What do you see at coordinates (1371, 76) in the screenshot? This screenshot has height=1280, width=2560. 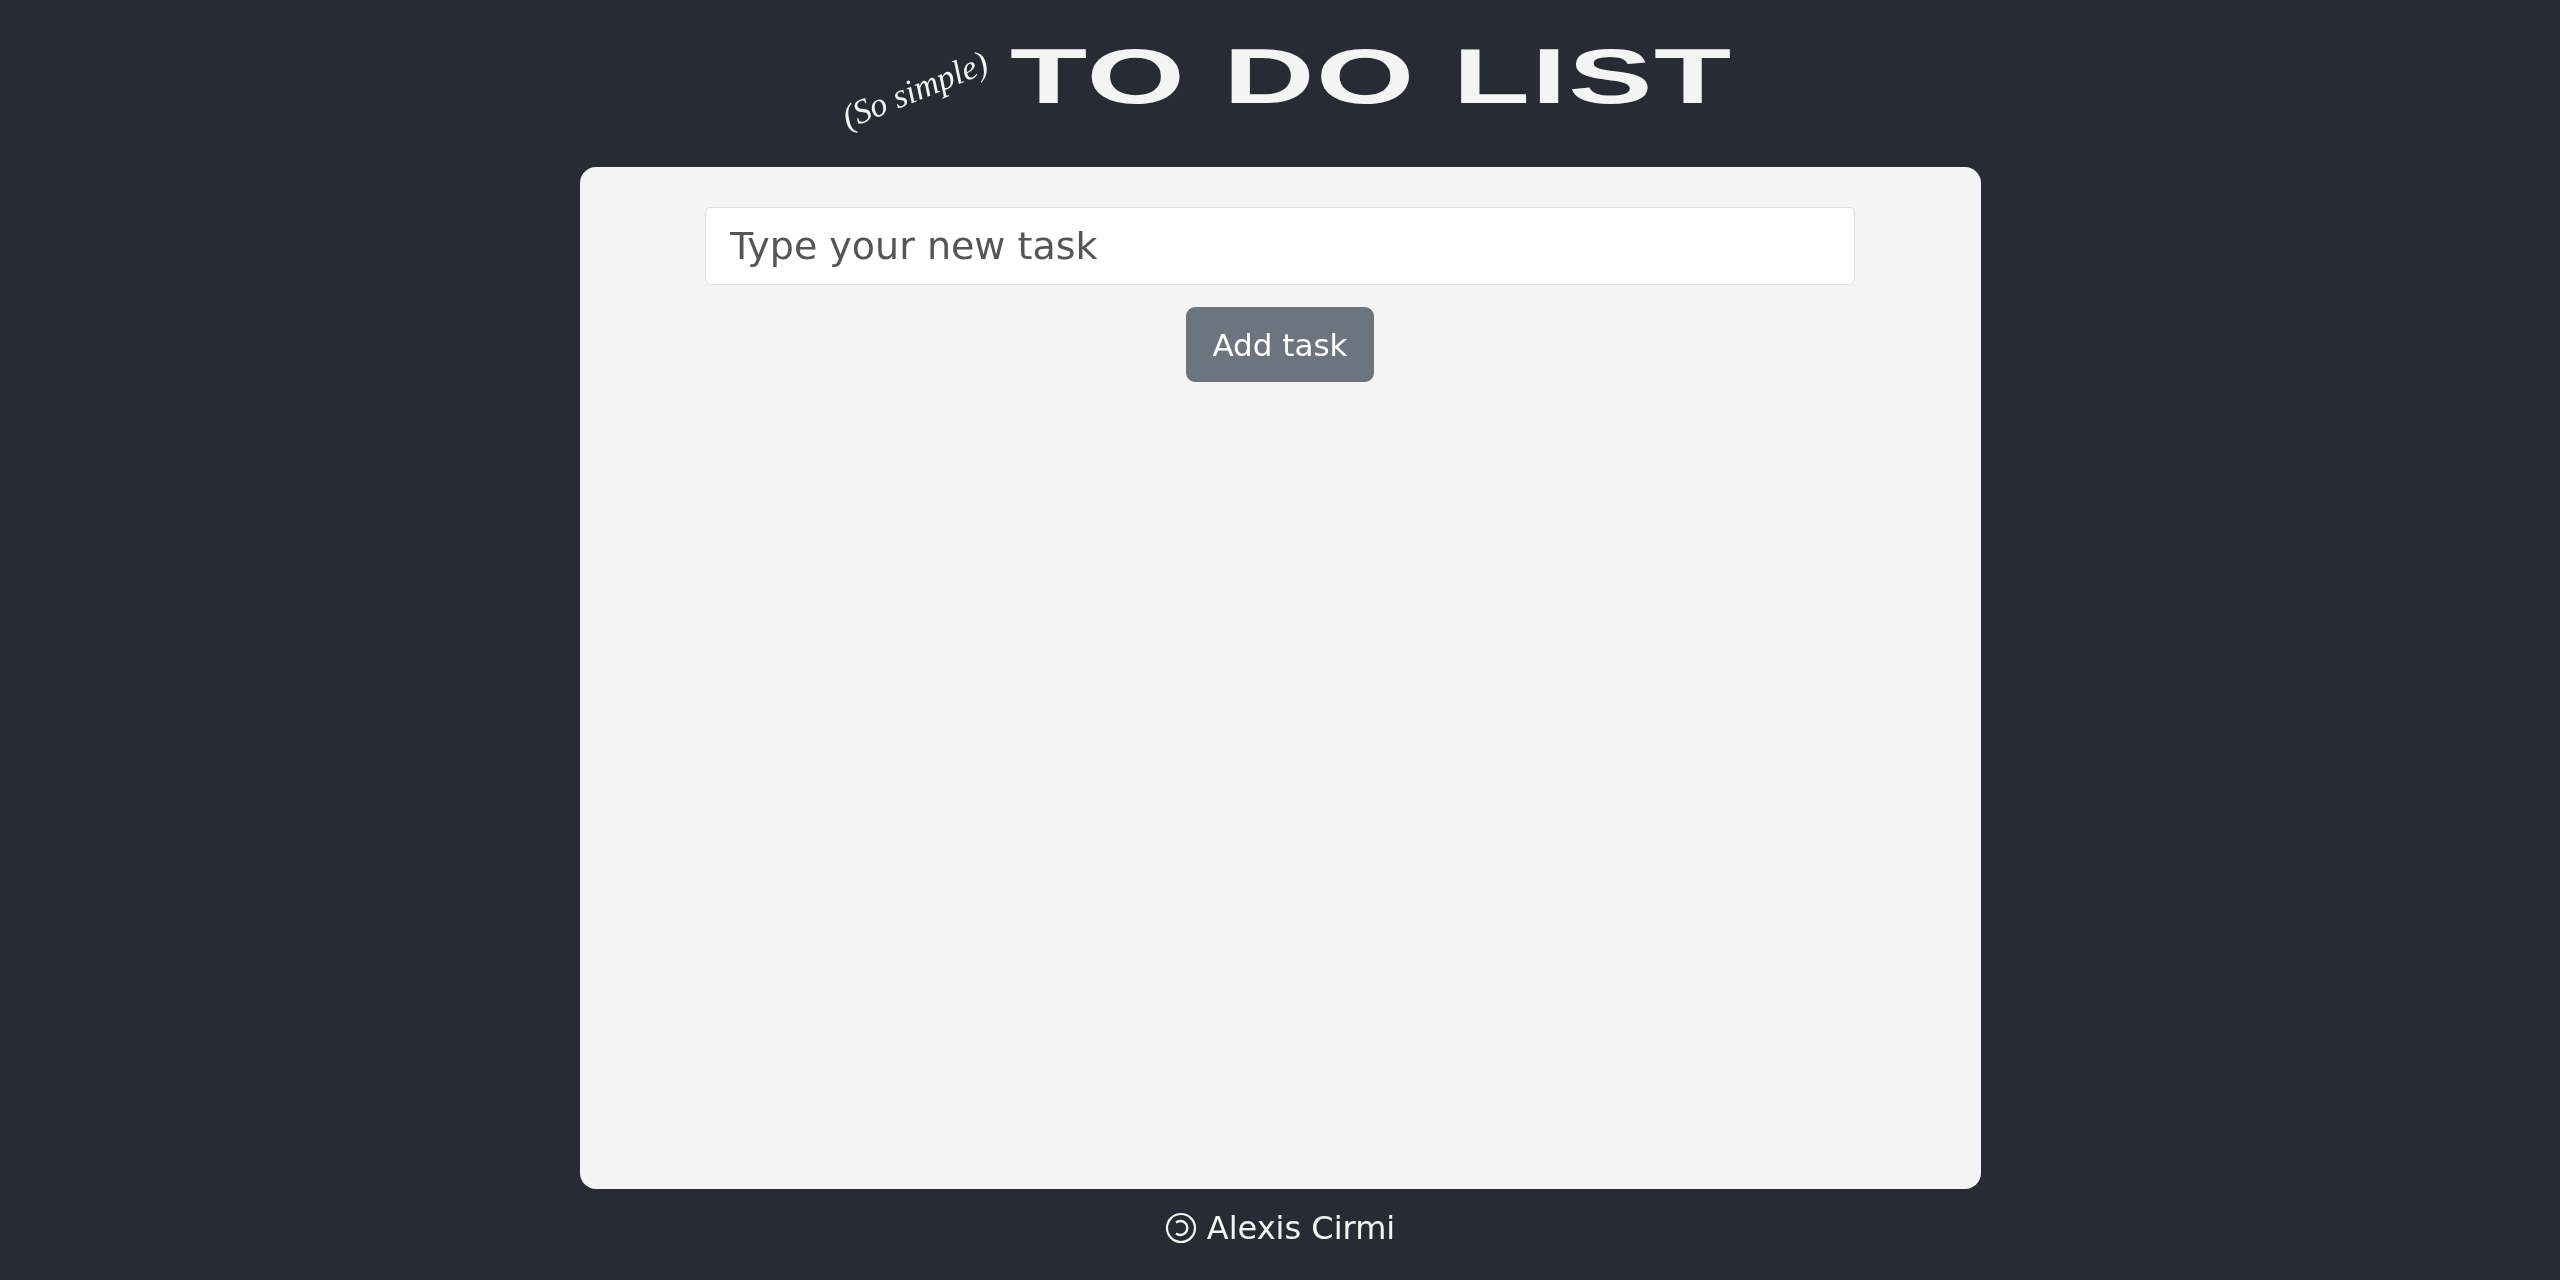 I see `page-title: TO DO LIST` at bounding box center [1371, 76].